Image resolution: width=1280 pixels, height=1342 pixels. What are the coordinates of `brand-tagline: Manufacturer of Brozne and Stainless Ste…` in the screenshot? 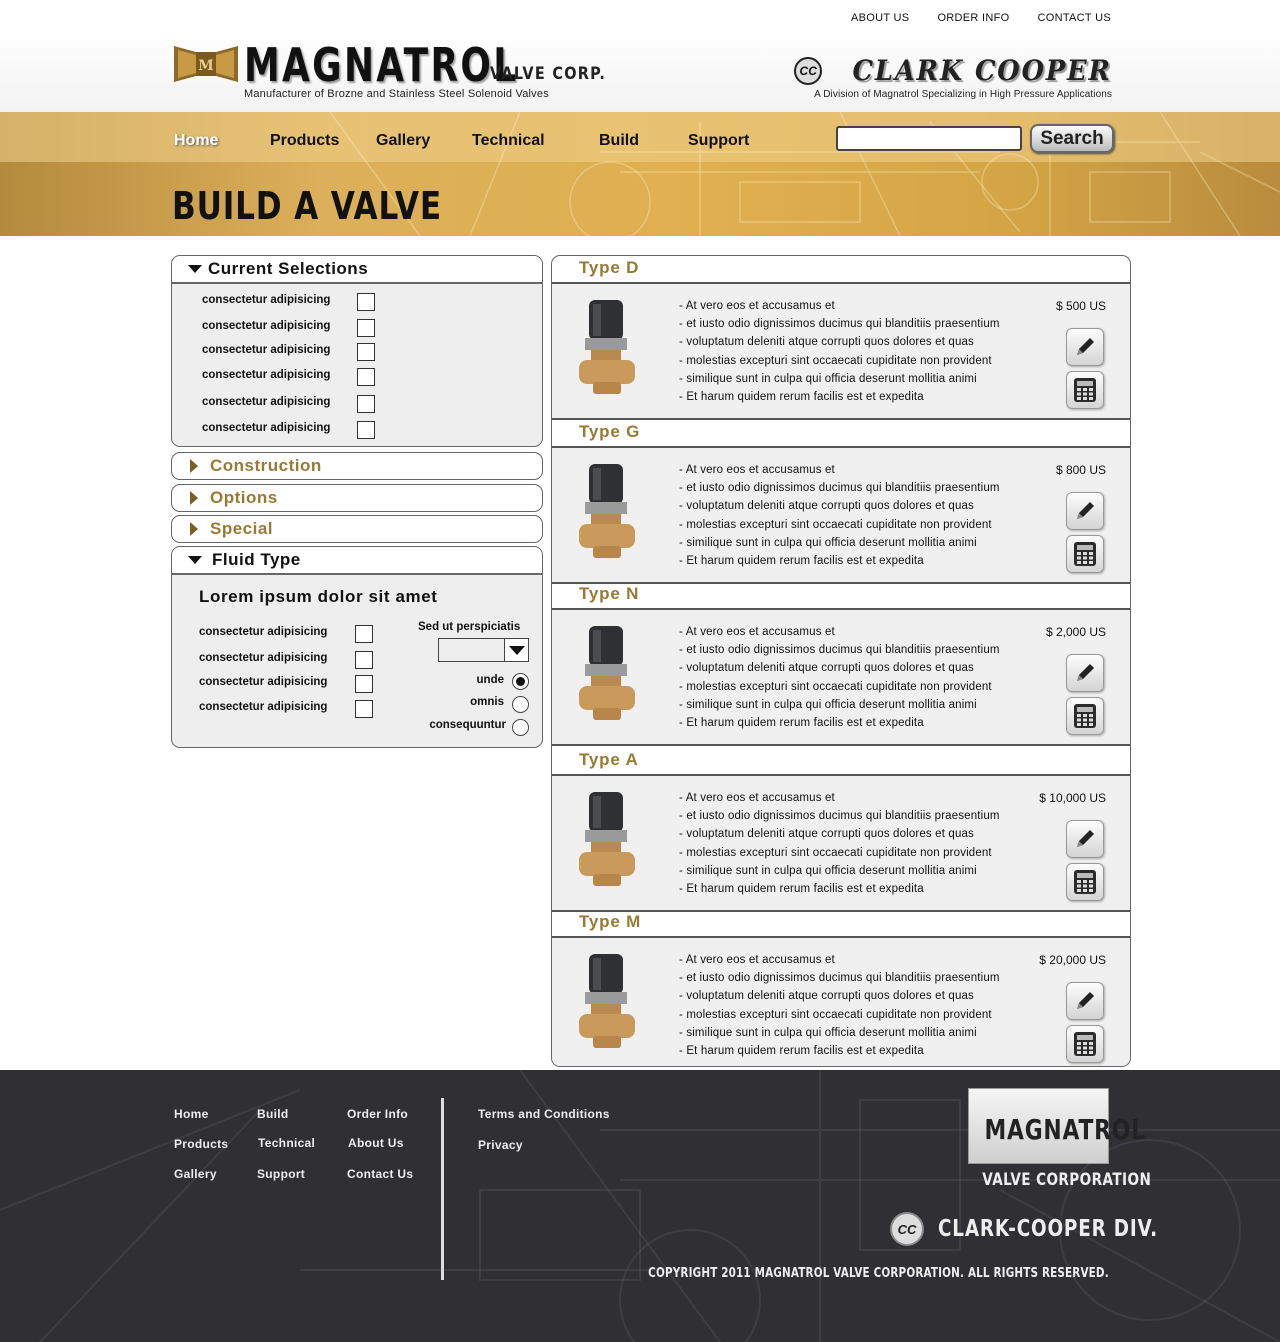 It's located at (396, 94).